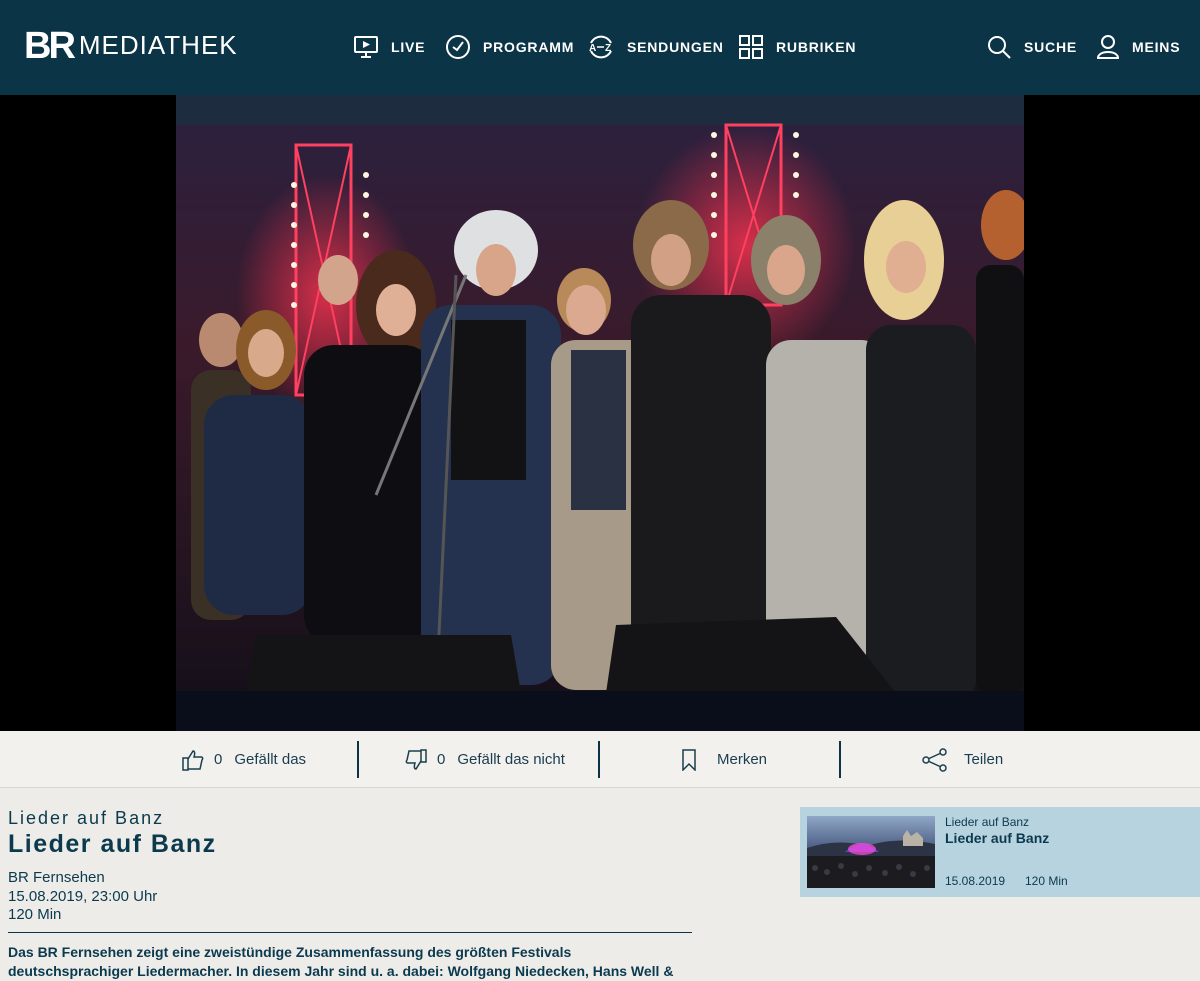 This screenshot has height=981, width=1200. What do you see at coordinates (1108, 47) in the screenshot?
I see `user-icon` at bounding box center [1108, 47].